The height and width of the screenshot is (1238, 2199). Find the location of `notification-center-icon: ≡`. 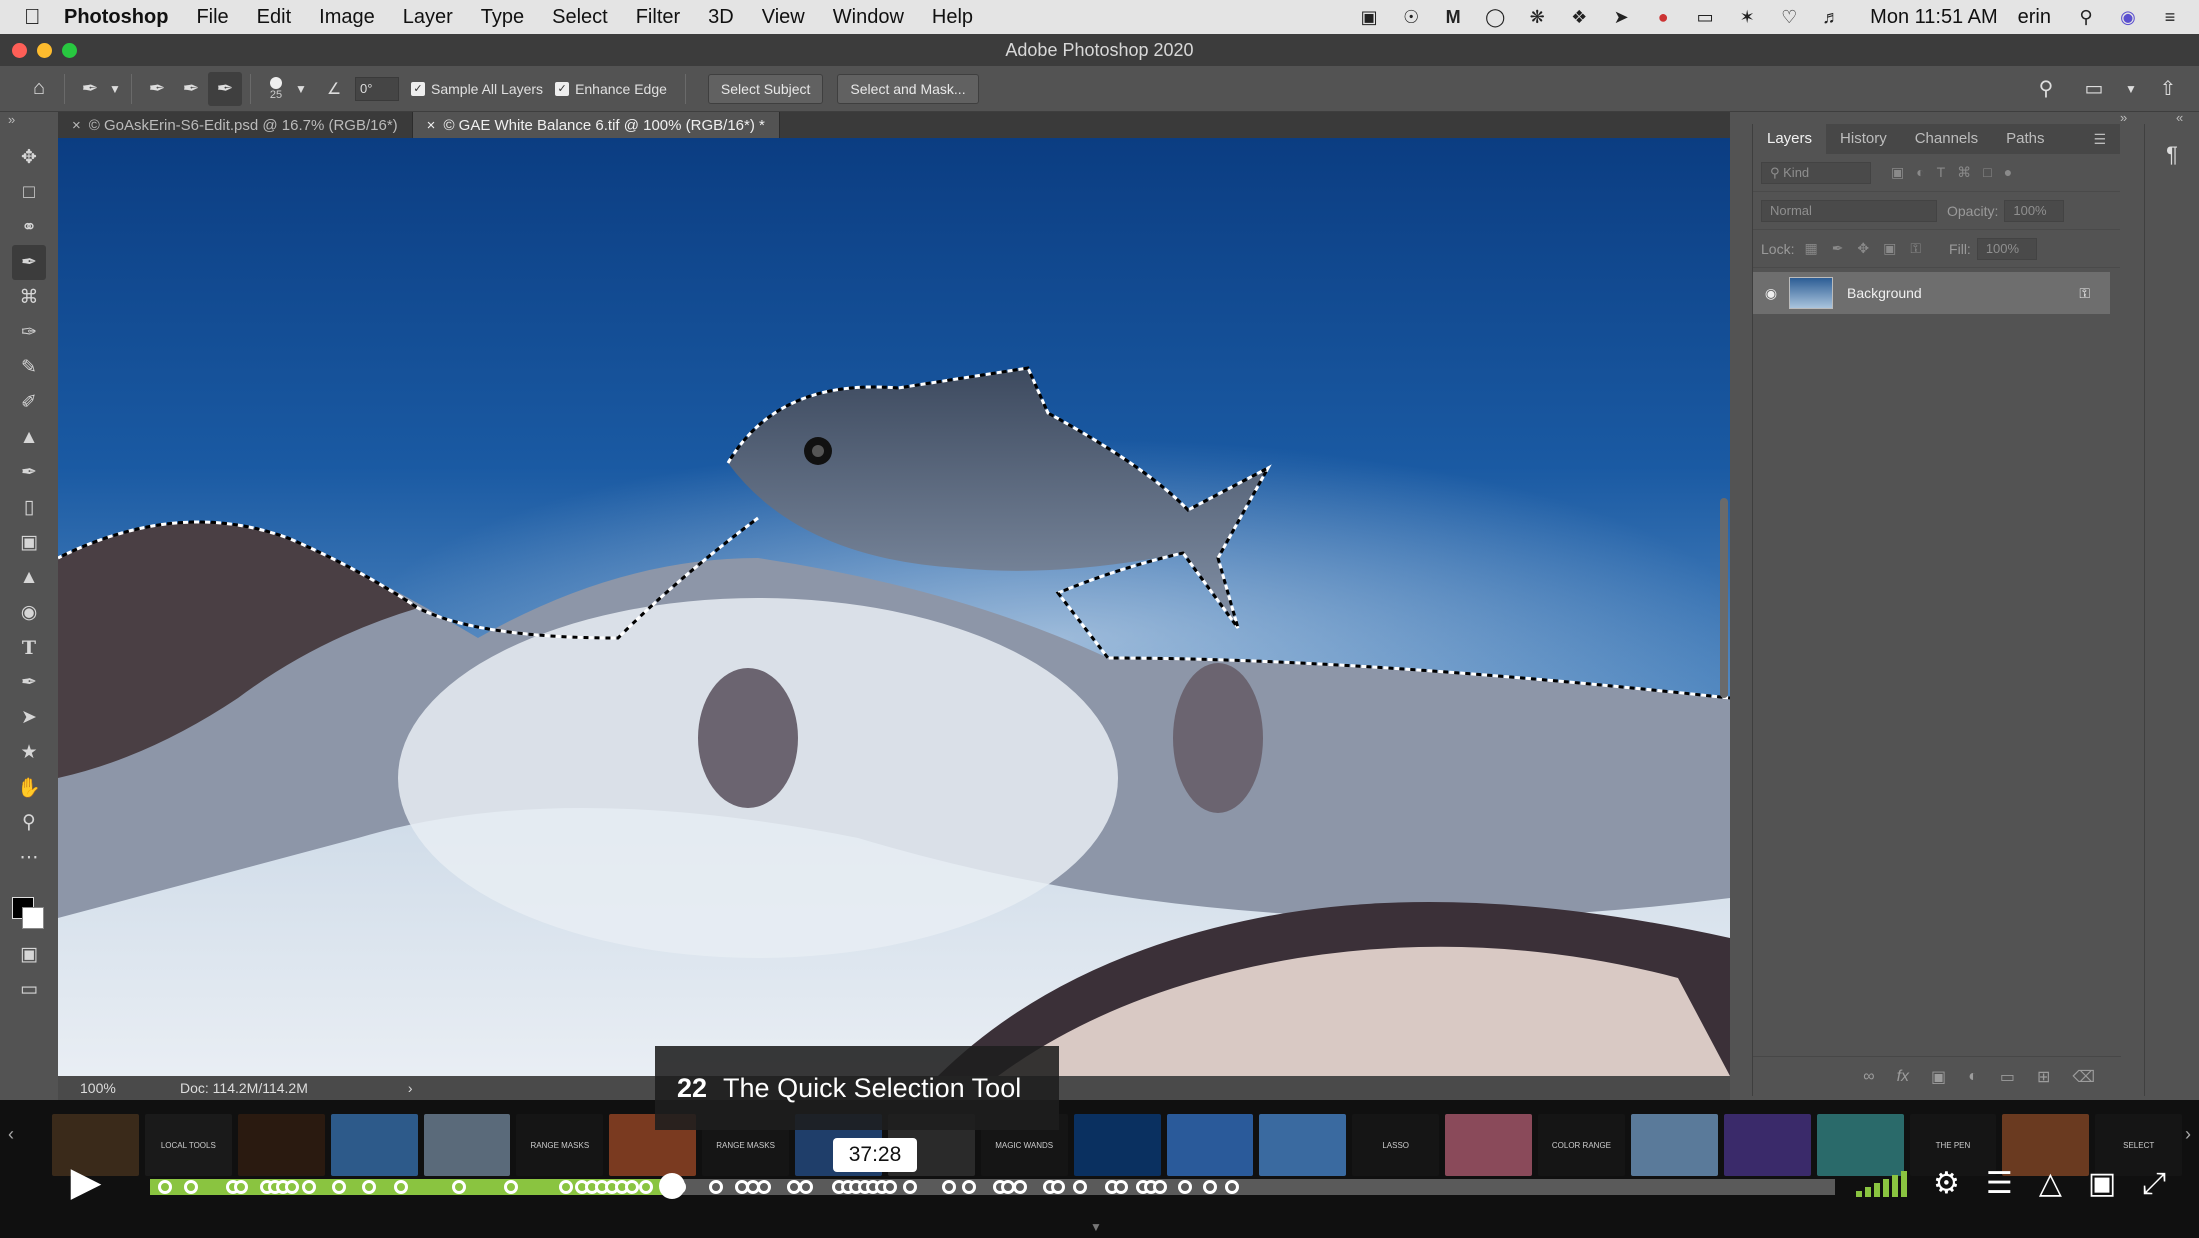

notification-center-icon: ≡ is located at coordinates (2170, 17).